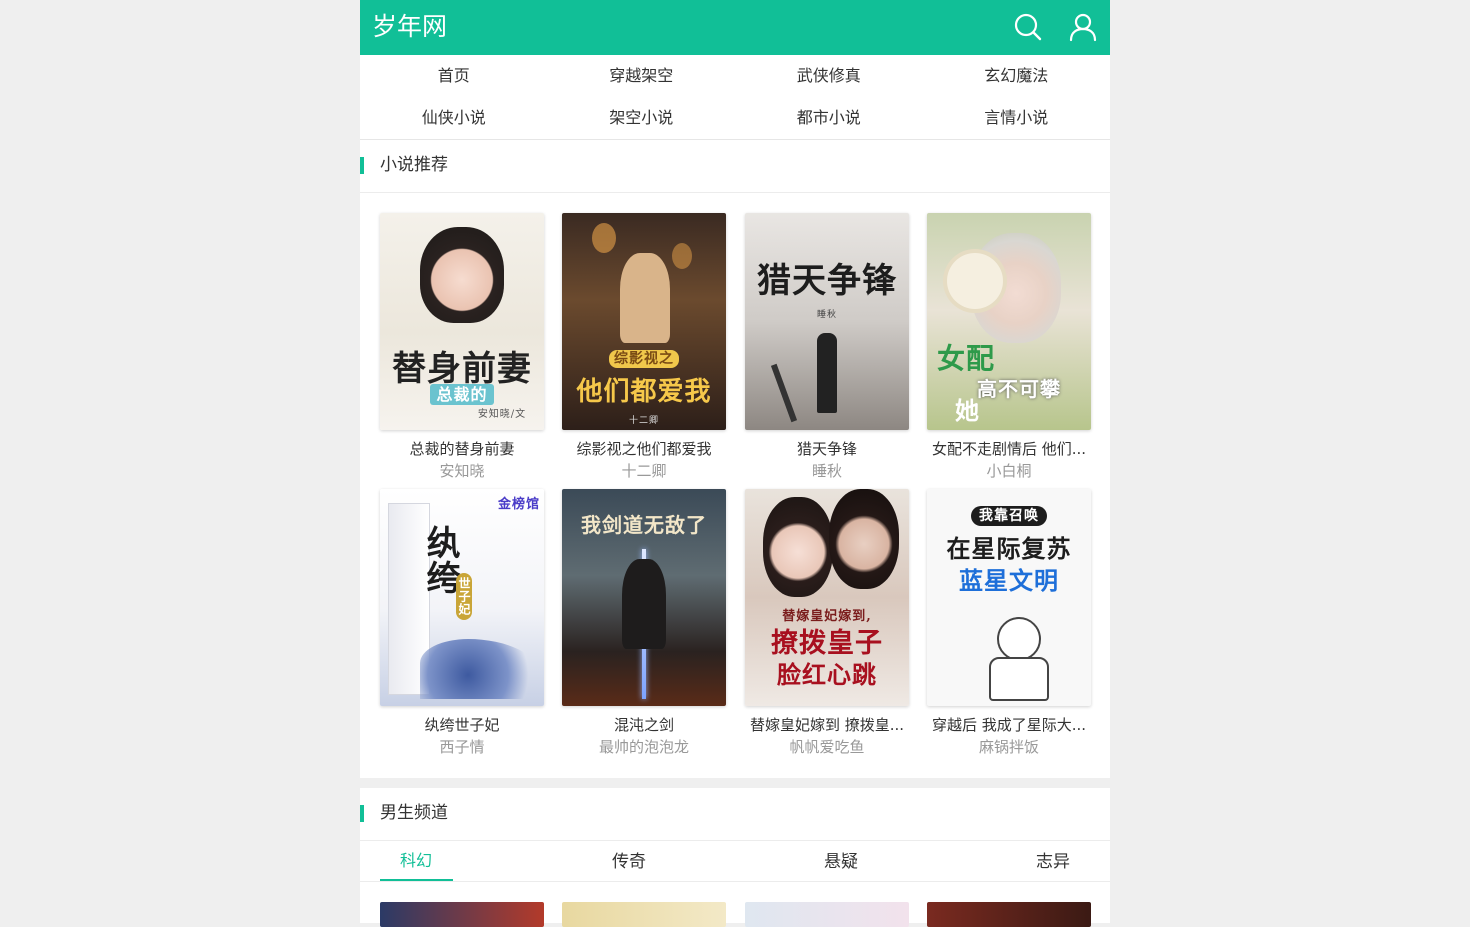 This screenshot has height=927, width=1470. I want to click on book-card: 猎天争锋 睡秋 猎天争锋 睡秋, so click(827, 346).